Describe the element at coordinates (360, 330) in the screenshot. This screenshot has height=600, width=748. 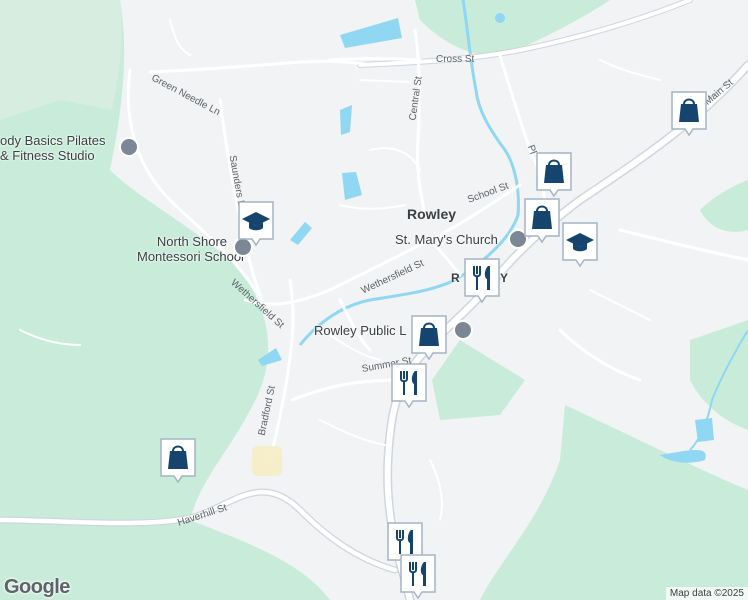
I see `poi-label-rowley-public-library: Rowley Public L` at that location.